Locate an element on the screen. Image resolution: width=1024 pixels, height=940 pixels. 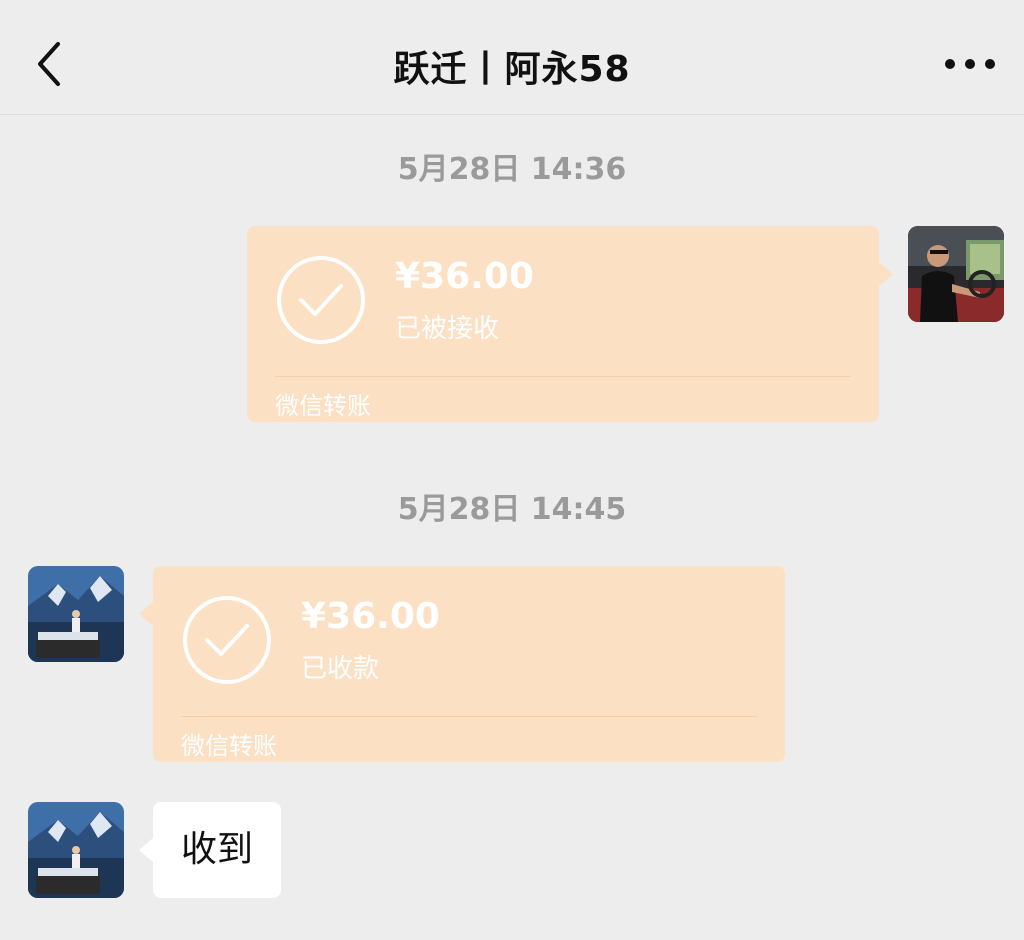
message-timestamp: 5月28日 14:36 is located at coordinates (512, 169).